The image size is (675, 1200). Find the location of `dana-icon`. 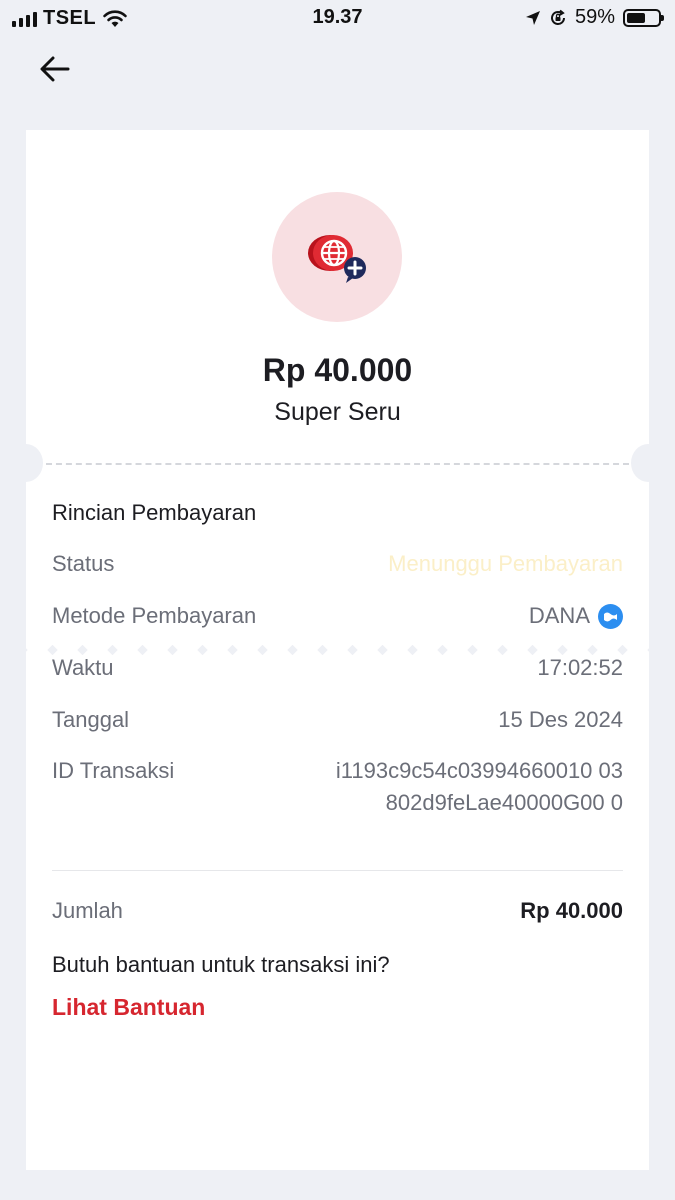

dana-icon is located at coordinates (610, 616).